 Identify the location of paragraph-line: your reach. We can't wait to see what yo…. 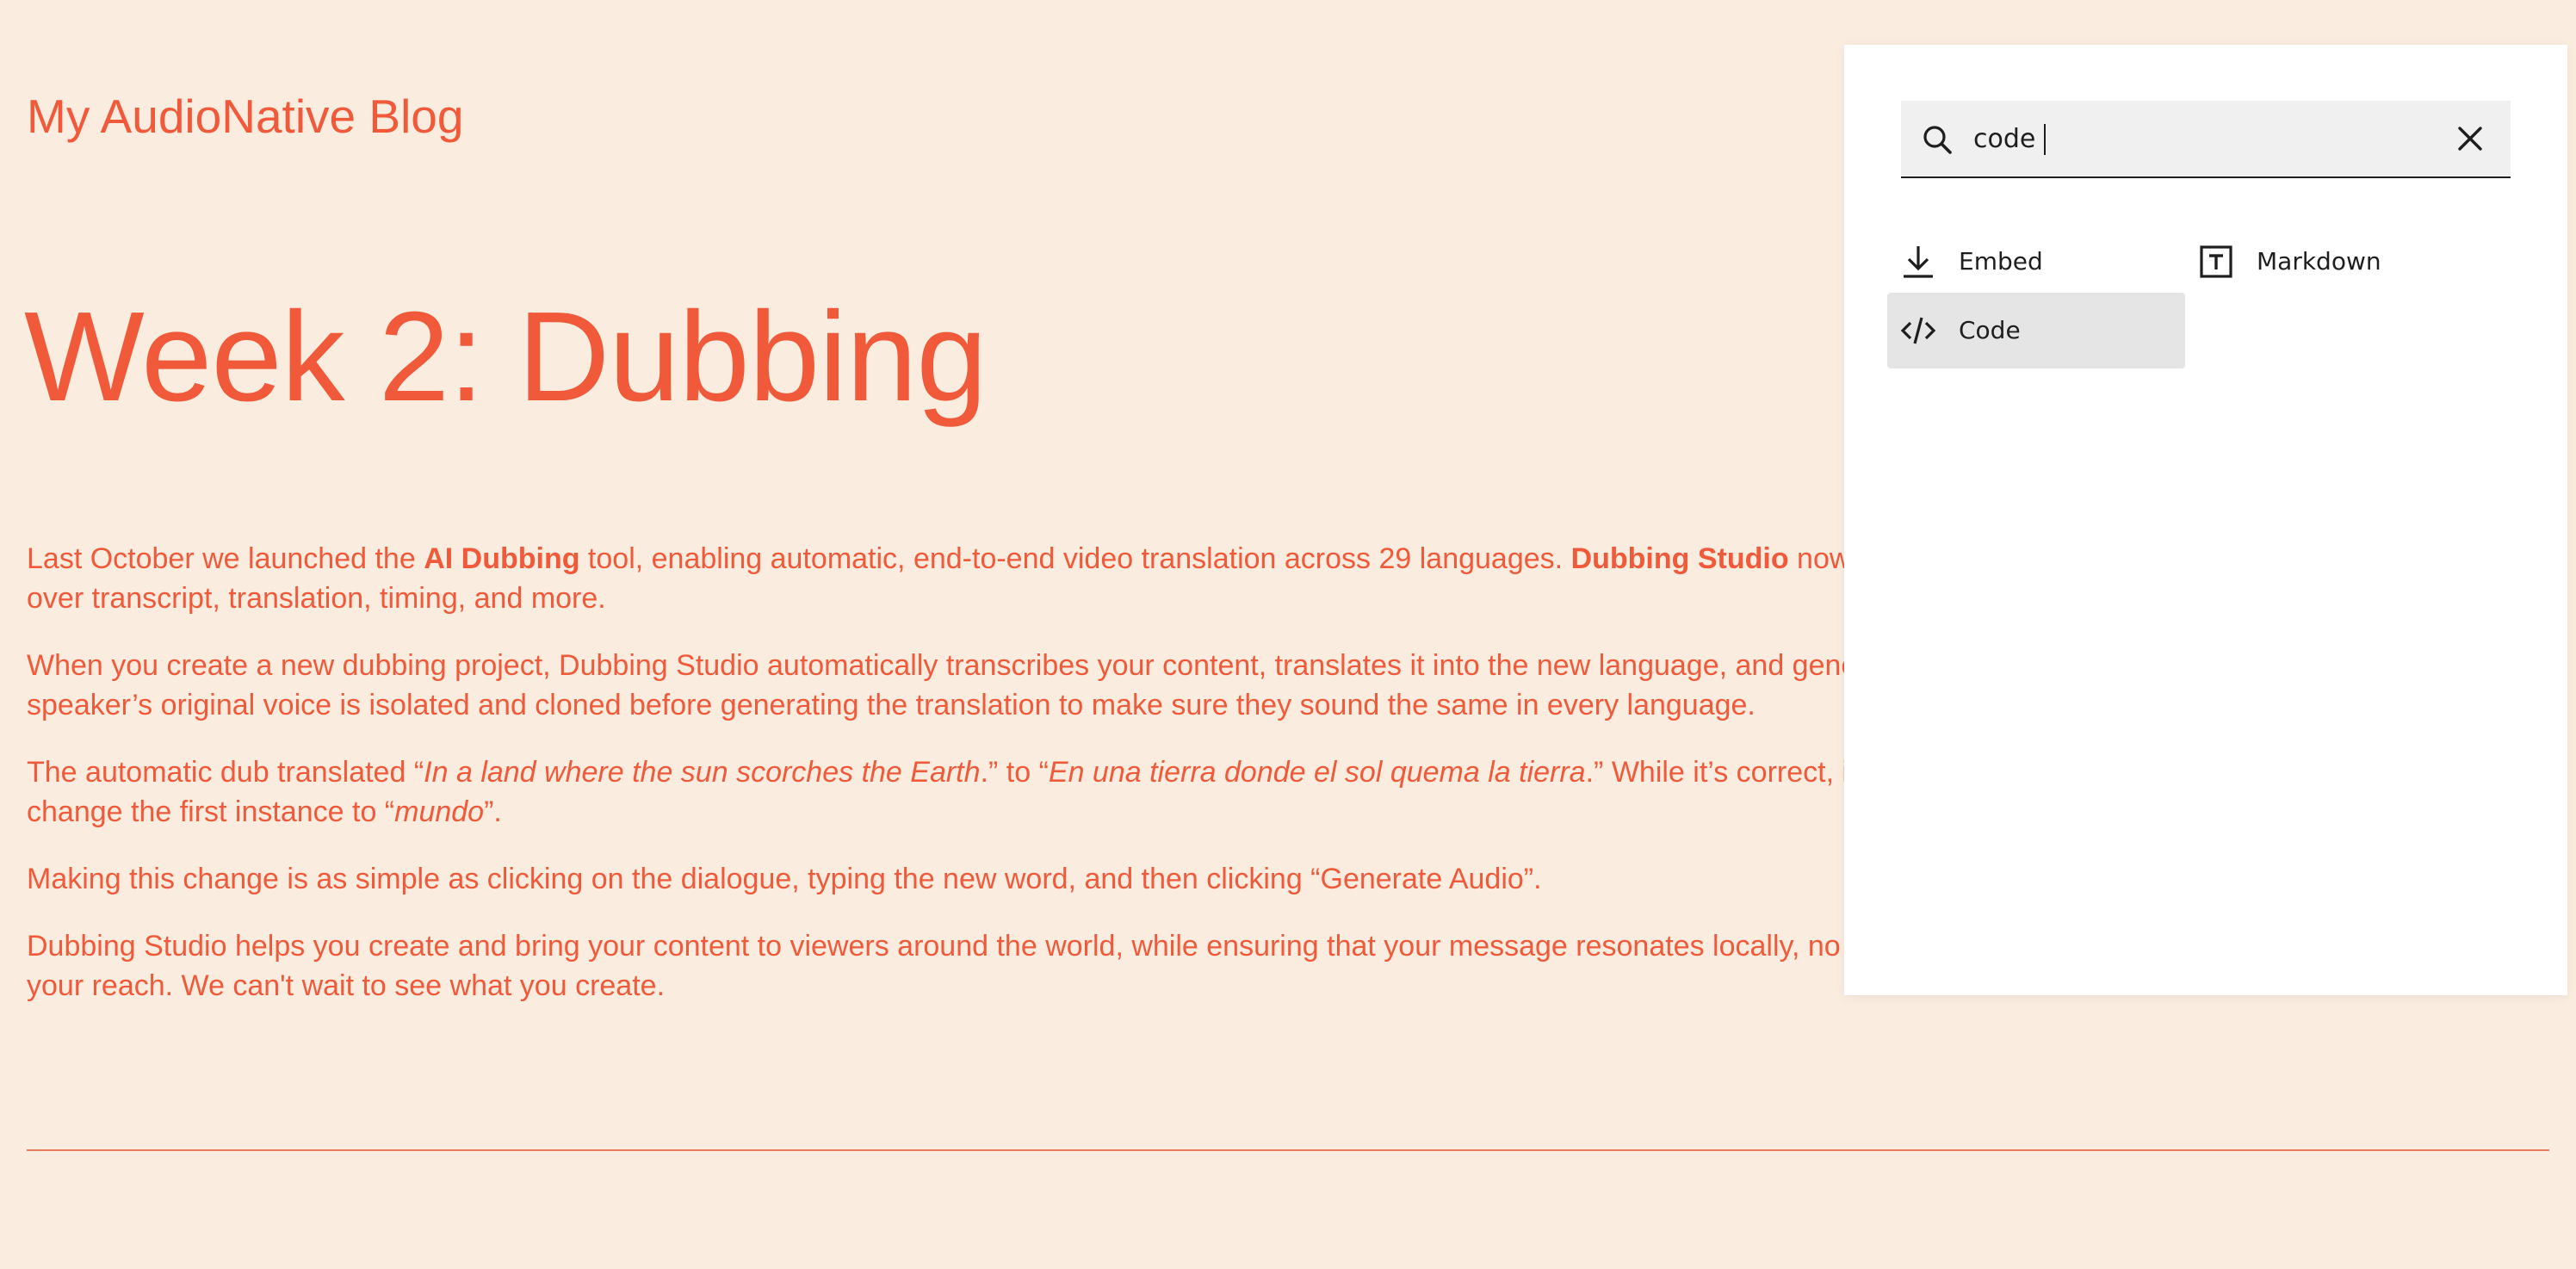
(346, 985).